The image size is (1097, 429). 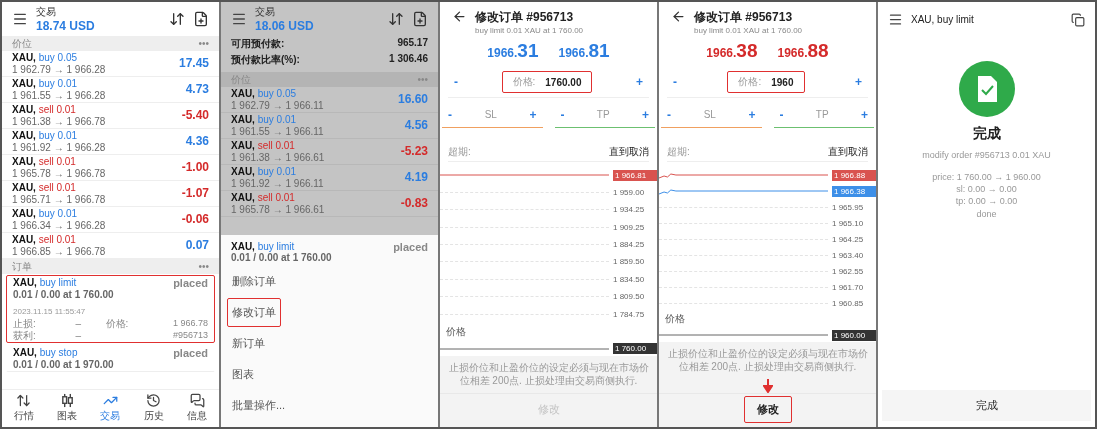 What do you see at coordinates (110, 220) in the screenshot?
I see `position-row: XAU, buy 0.01 1 966.34 → 1 966.28 -0.06` at bounding box center [110, 220].